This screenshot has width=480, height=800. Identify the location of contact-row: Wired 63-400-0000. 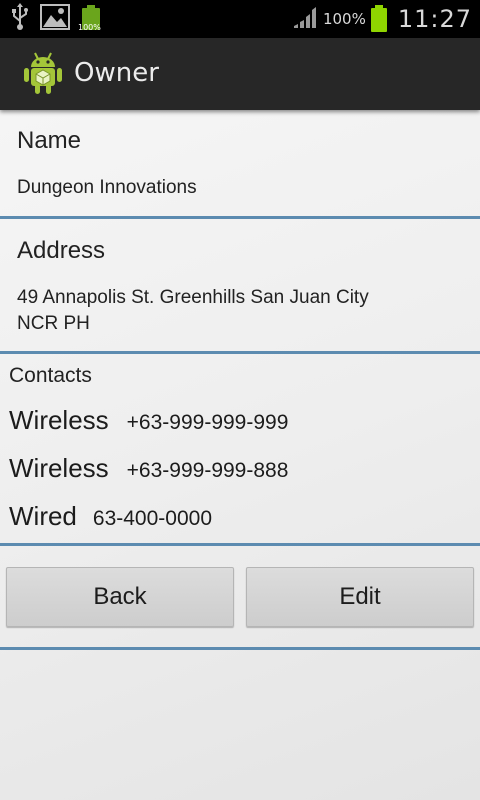
(110, 516).